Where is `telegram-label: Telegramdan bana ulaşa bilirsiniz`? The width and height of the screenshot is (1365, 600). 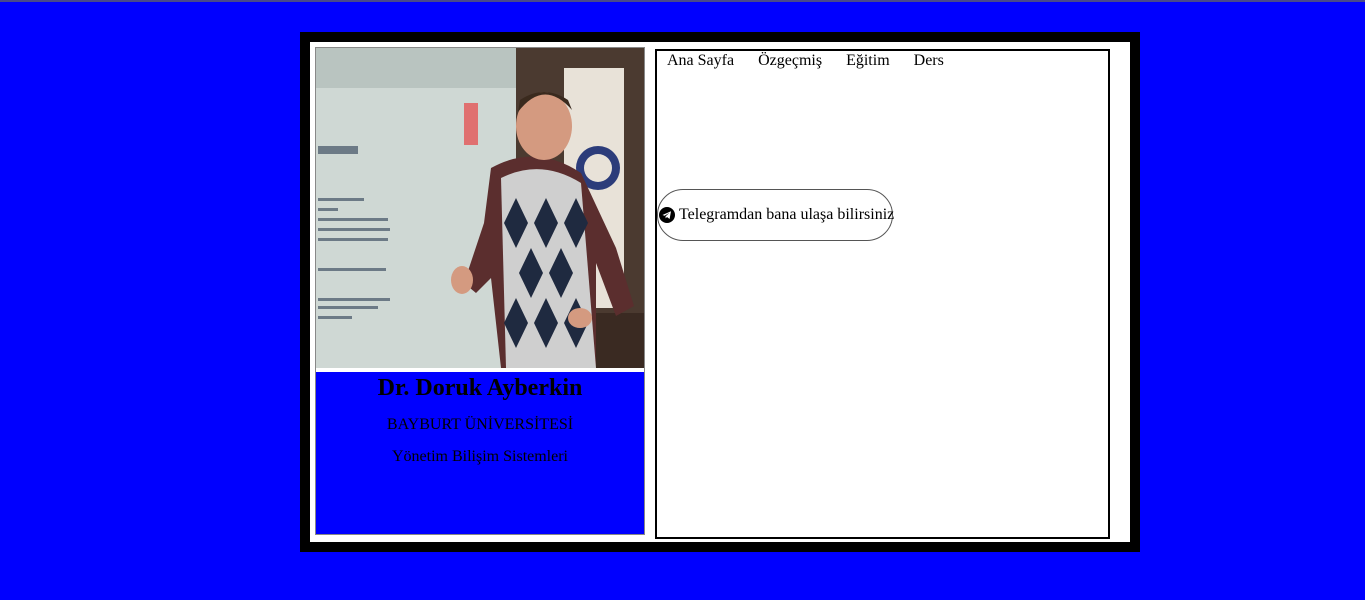
telegram-label: Telegramdan bana ulaşa bilirsiniz is located at coordinates (787, 214).